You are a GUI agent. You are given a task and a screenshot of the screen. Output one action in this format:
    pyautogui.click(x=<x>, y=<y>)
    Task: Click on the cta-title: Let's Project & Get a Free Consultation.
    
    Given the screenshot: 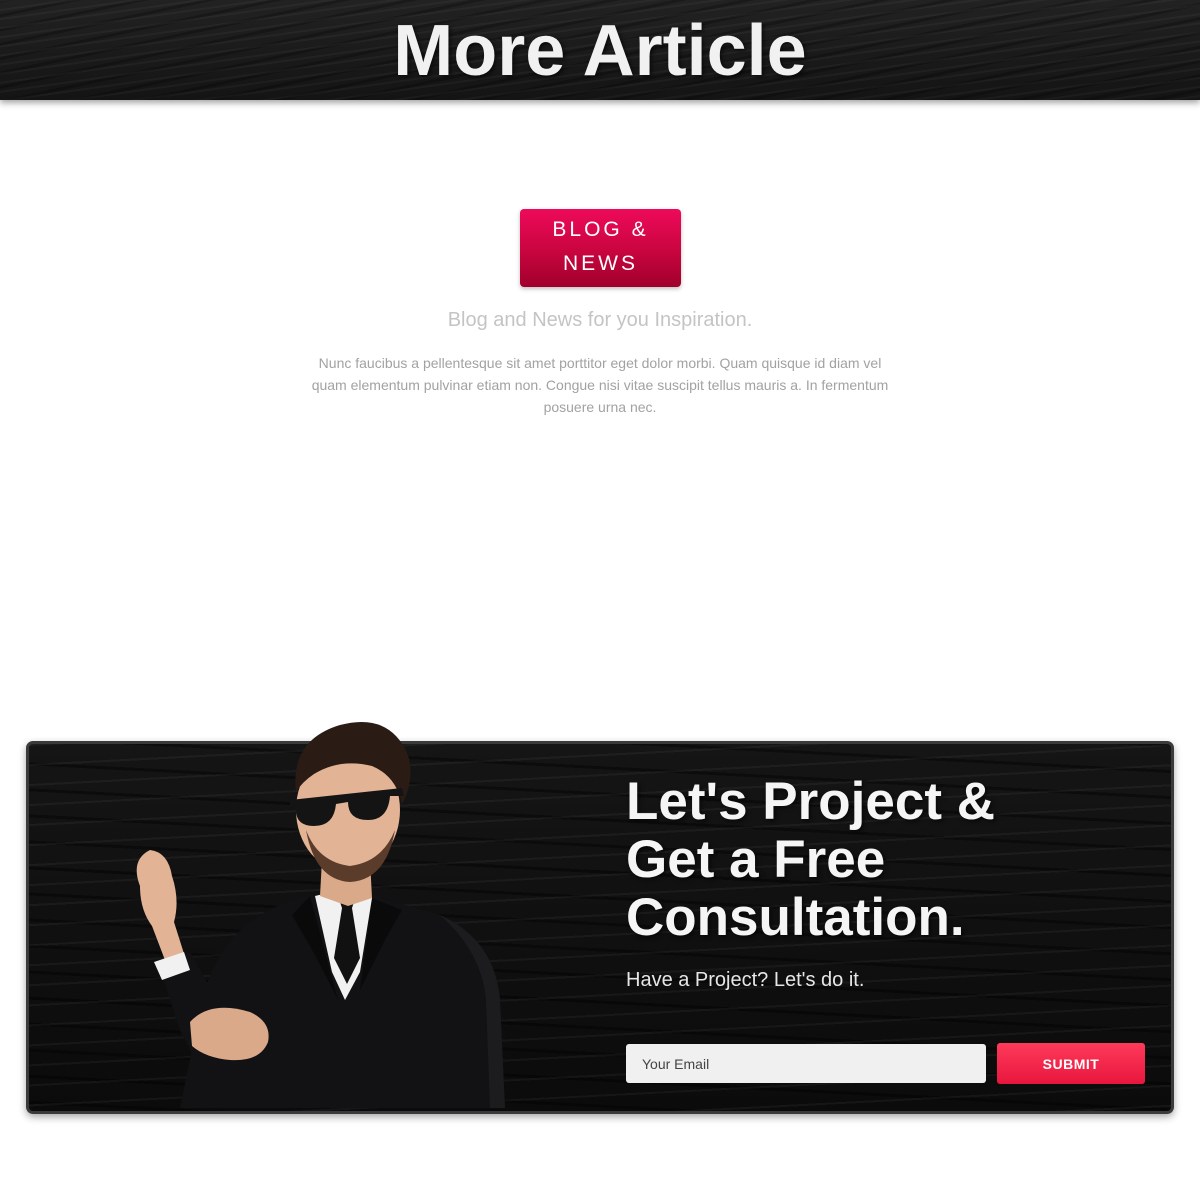 What is the action you would take?
    pyautogui.click(x=906, y=860)
    